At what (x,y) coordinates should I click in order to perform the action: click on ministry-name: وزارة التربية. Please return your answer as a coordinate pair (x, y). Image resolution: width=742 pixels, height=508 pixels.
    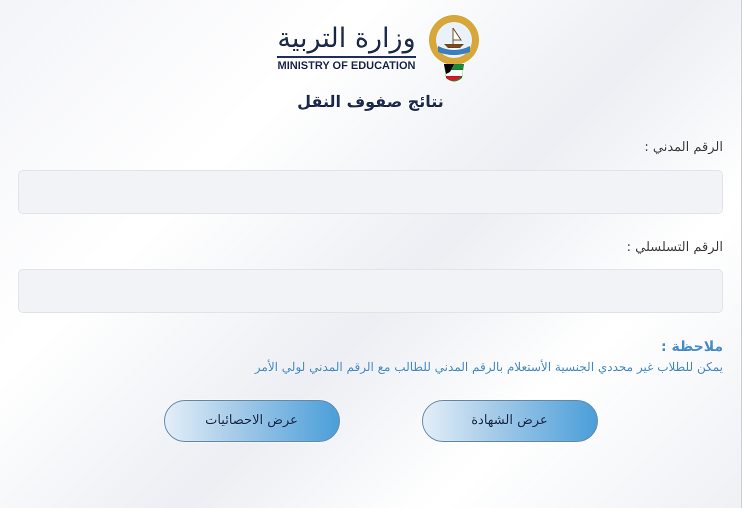
    Looking at the image, I should click on (346, 41).